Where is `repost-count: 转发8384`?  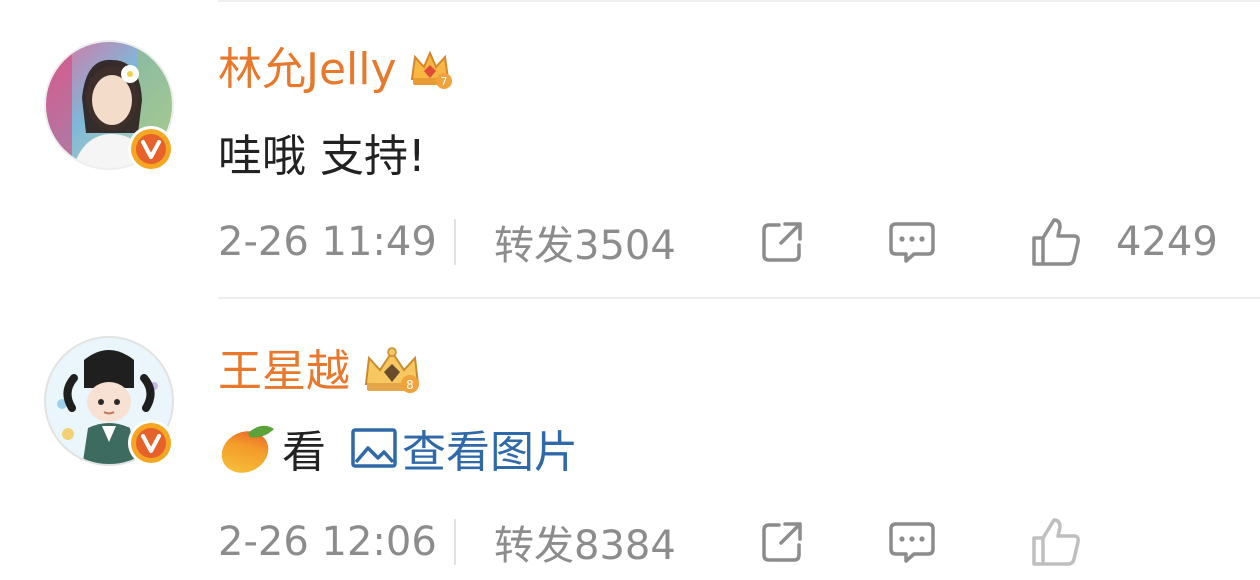
repost-count: 转发8384 is located at coordinates (619, 542).